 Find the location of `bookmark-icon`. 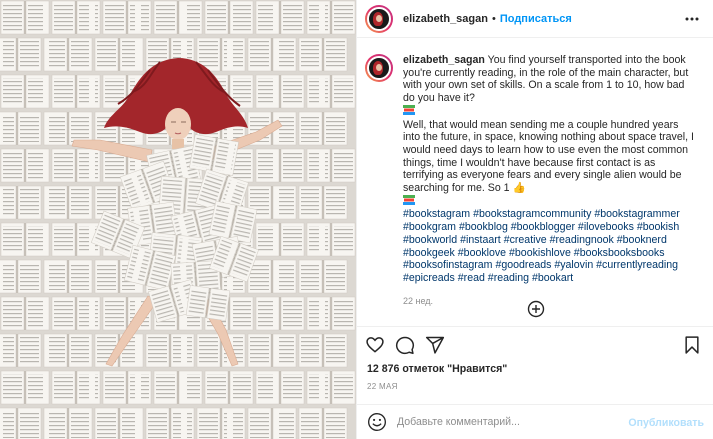

bookmark-icon is located at coordinates (692, 345).